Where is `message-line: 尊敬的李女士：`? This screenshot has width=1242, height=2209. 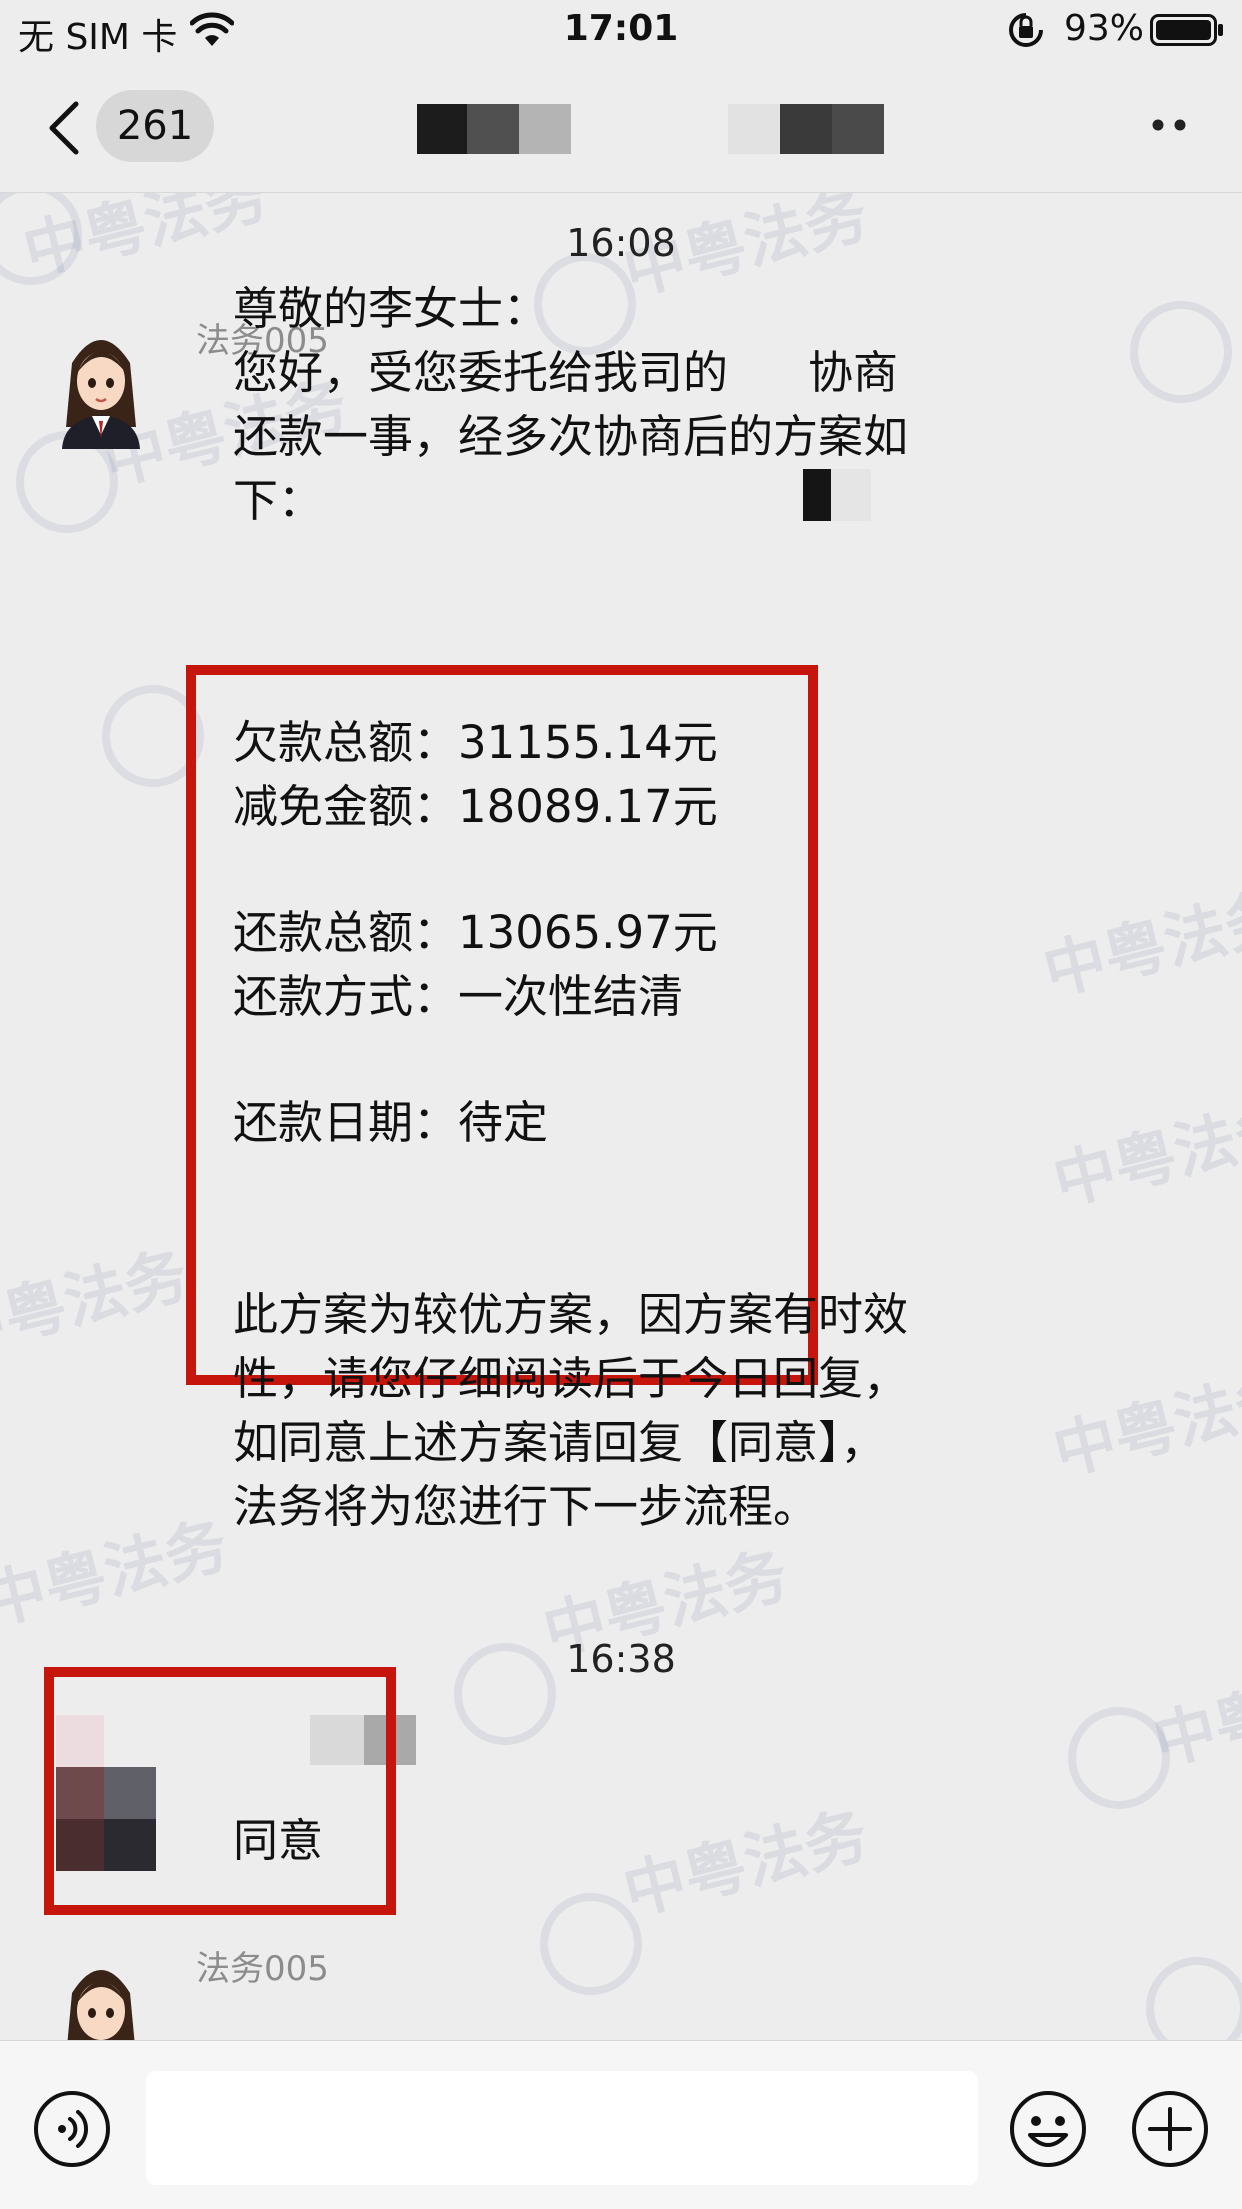 message-line: 尊敬的李女士： is located at coordinates (391, 308).